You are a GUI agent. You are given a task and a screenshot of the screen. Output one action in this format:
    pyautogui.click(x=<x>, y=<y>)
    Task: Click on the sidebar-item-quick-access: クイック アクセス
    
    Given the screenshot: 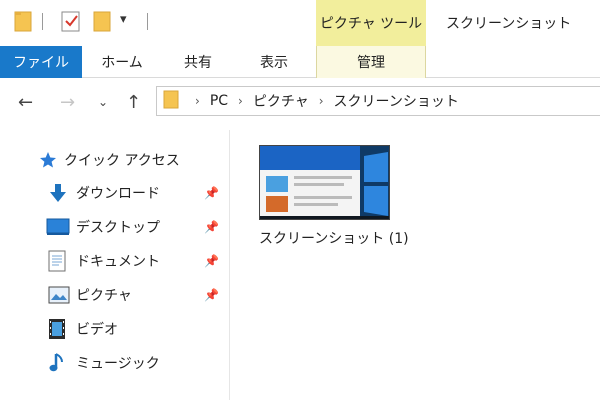 What is the action you would take?
    pyautogui.click(x=115, y=160)
    